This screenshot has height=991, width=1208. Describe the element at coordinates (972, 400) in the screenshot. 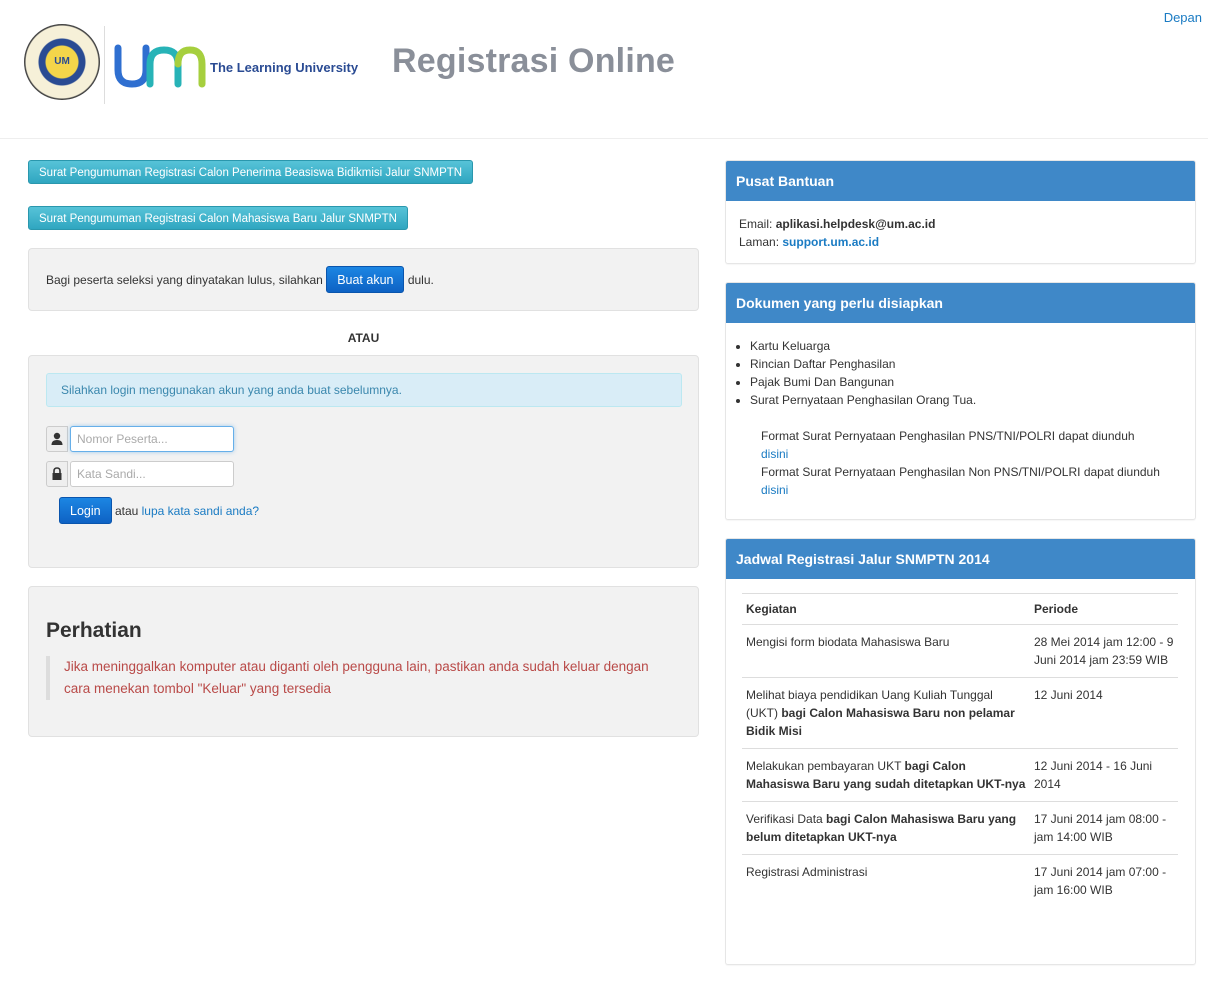

I see `list-item: Surat Pernyataan Penghasilan Orang Tua.` at that location.